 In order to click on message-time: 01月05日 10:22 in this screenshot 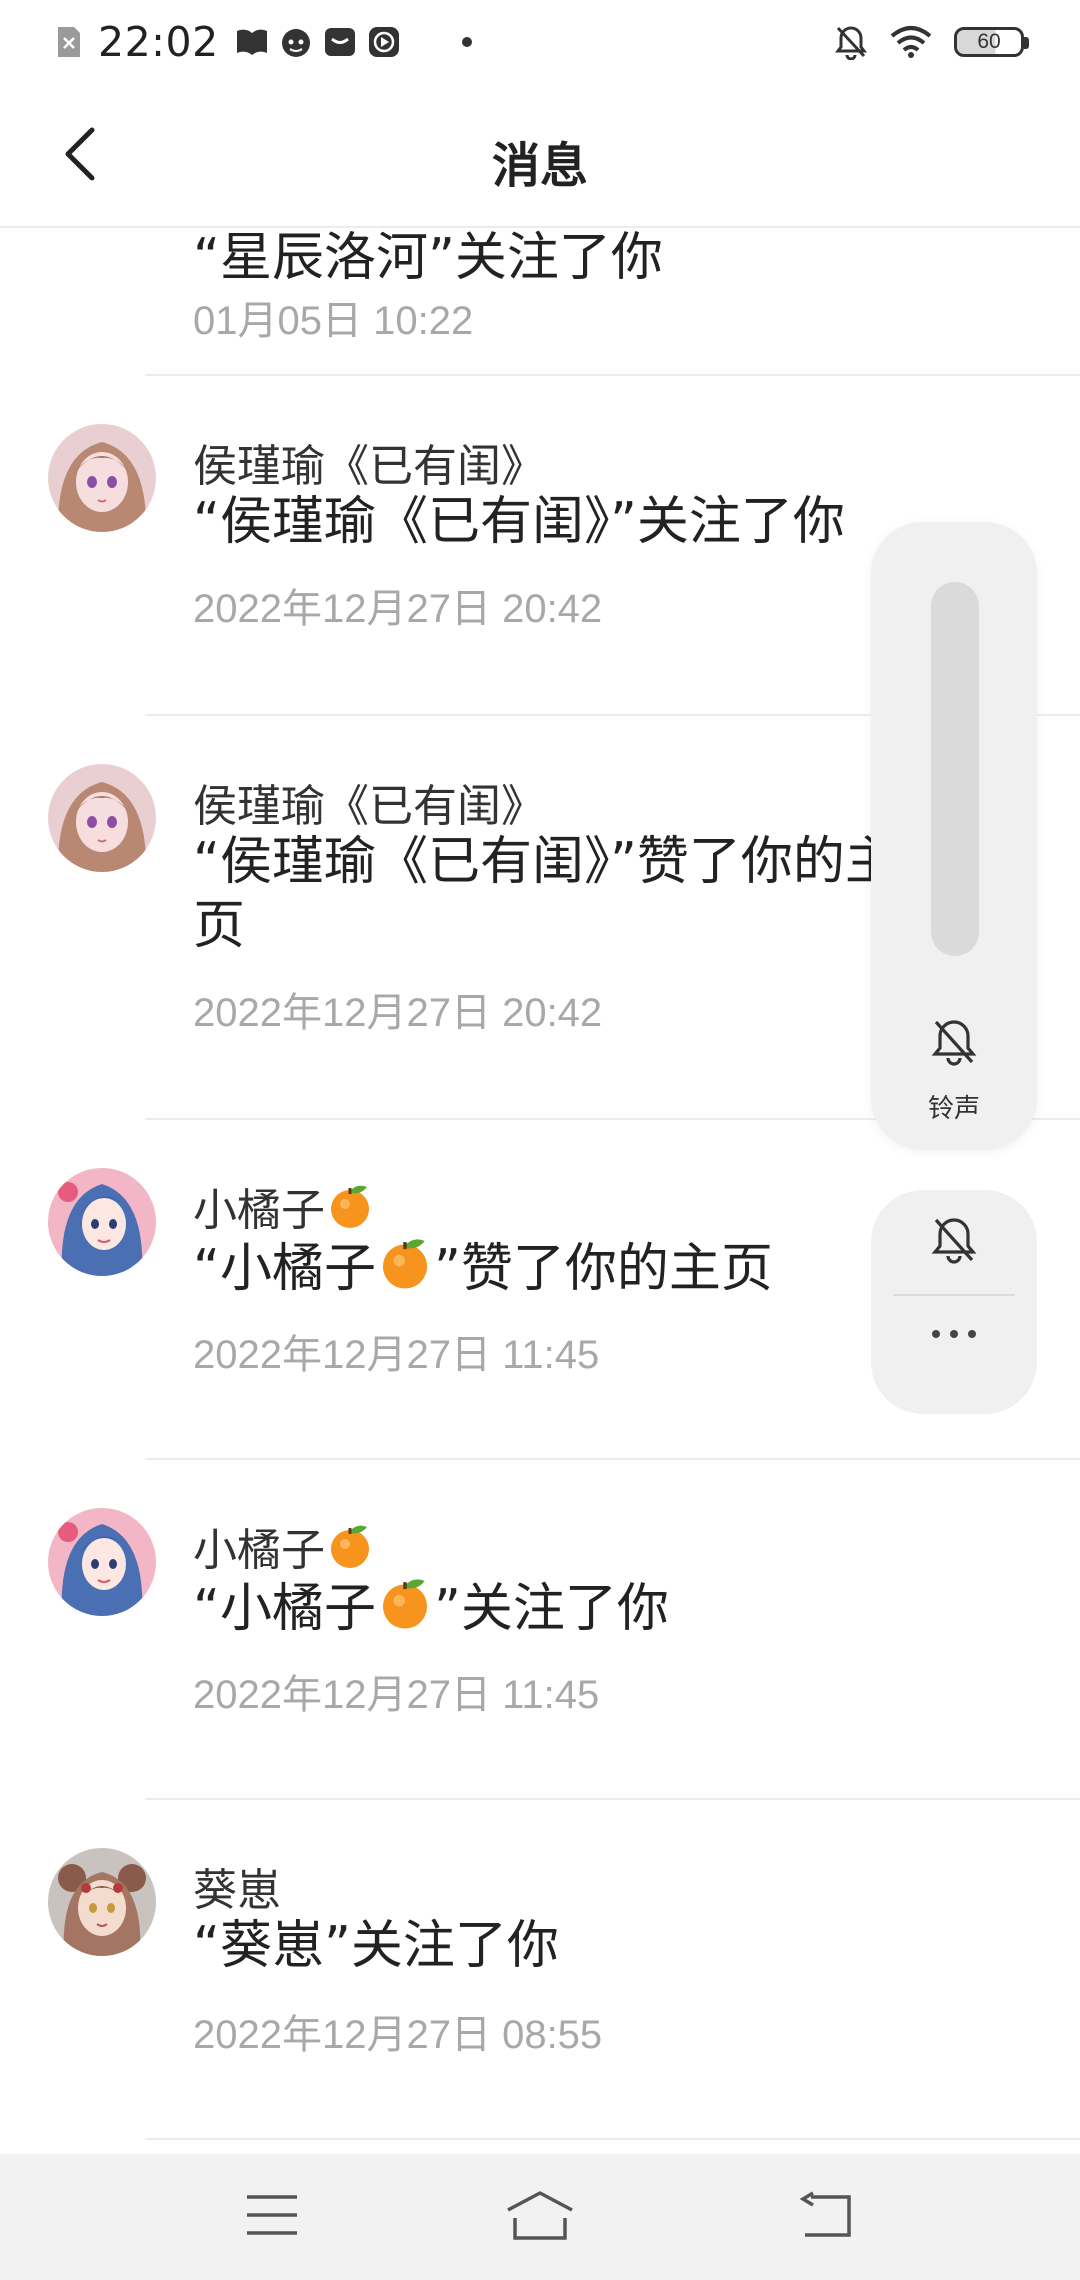, I will do `click(333, 321)`.